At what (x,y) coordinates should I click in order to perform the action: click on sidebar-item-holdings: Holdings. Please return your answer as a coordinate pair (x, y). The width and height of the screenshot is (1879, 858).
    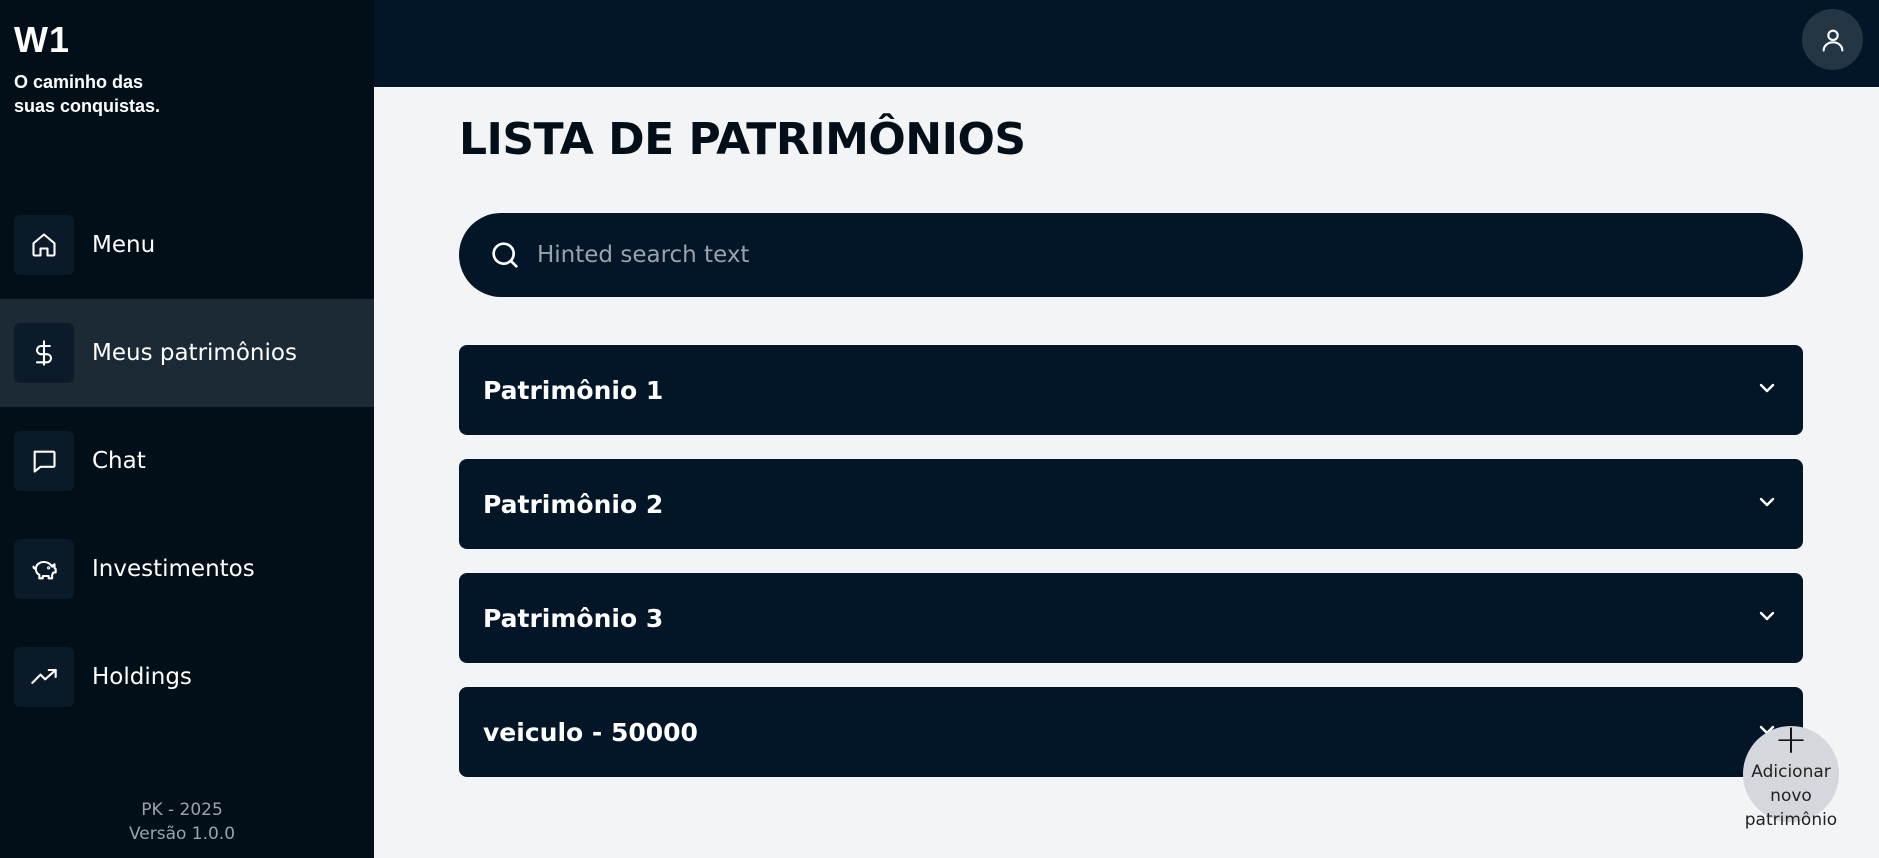
    Looking at the image, I should click on (187, 677).